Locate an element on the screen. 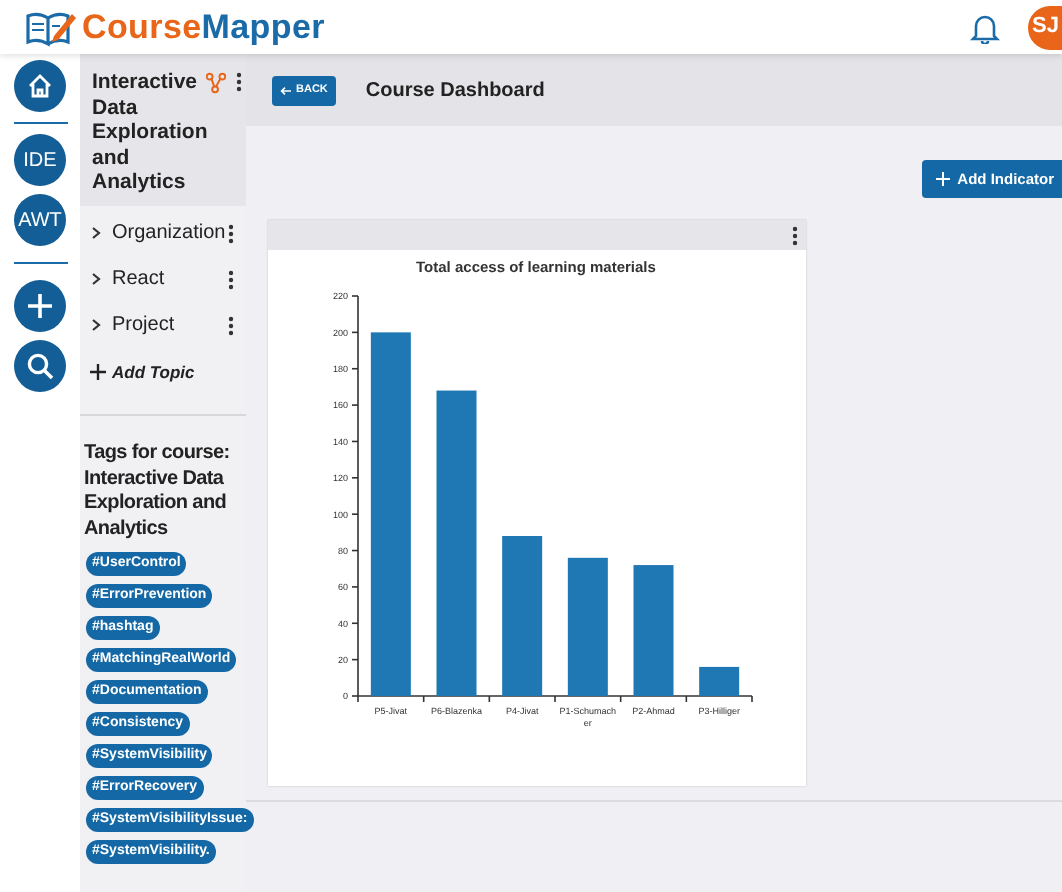  add-topic-link: Add Topic is located at coordinates (153, 372).